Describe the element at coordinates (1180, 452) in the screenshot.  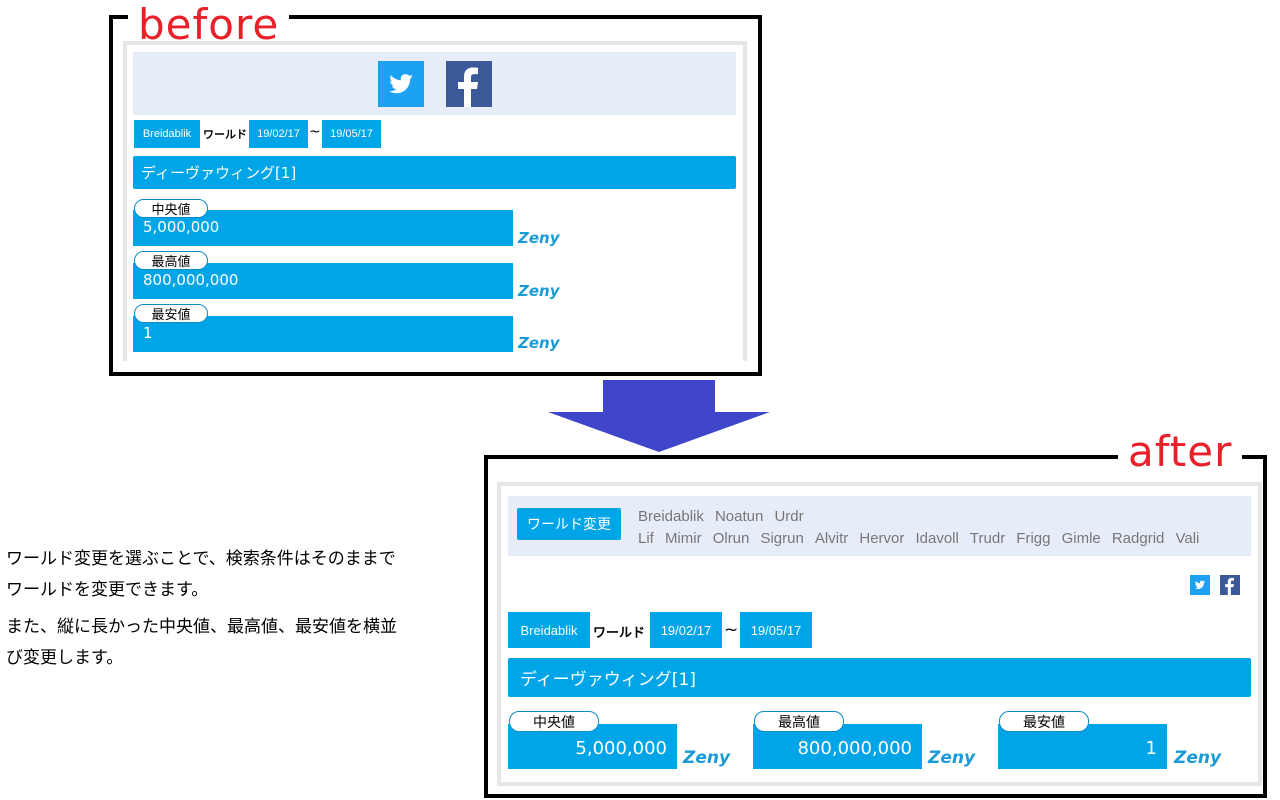
I see `after-label: after` at that location.